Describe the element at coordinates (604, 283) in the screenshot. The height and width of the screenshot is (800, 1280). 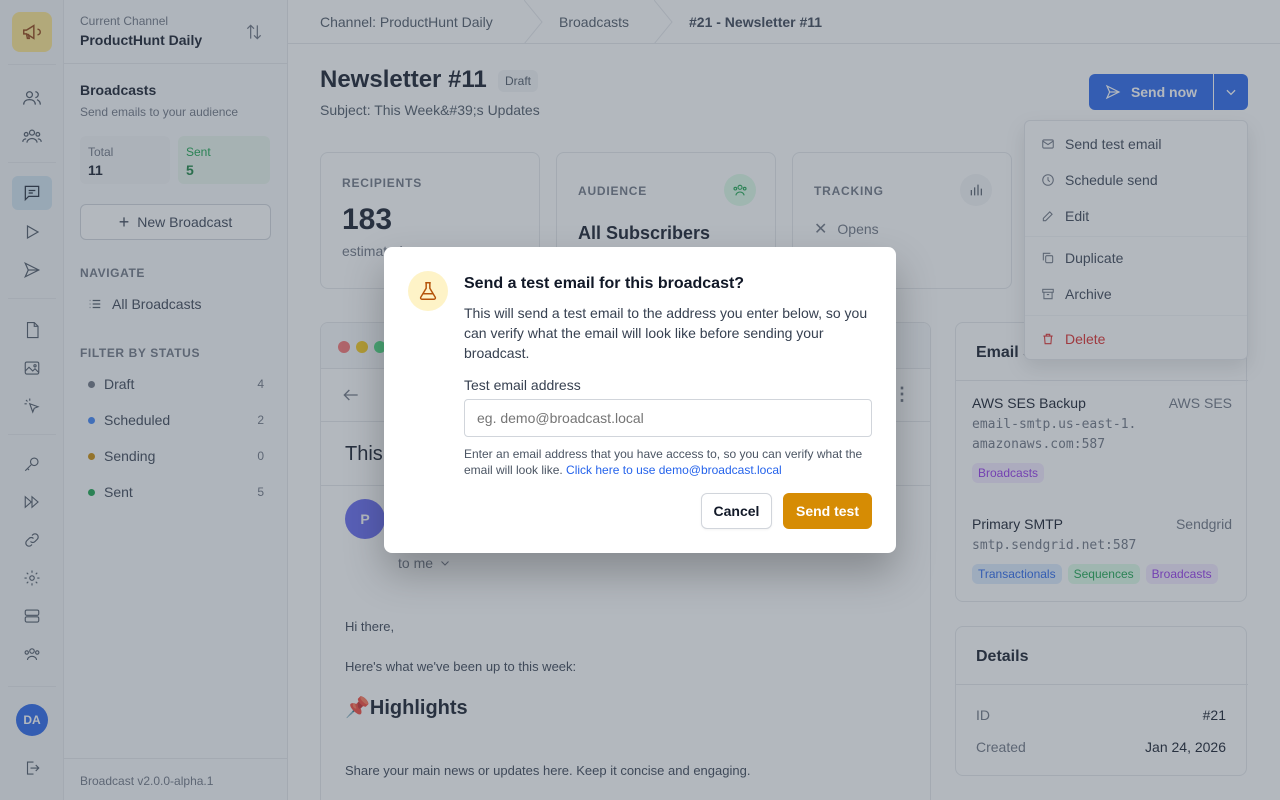
I see `modal-title: Send a test email for this broadcast?` at that location.